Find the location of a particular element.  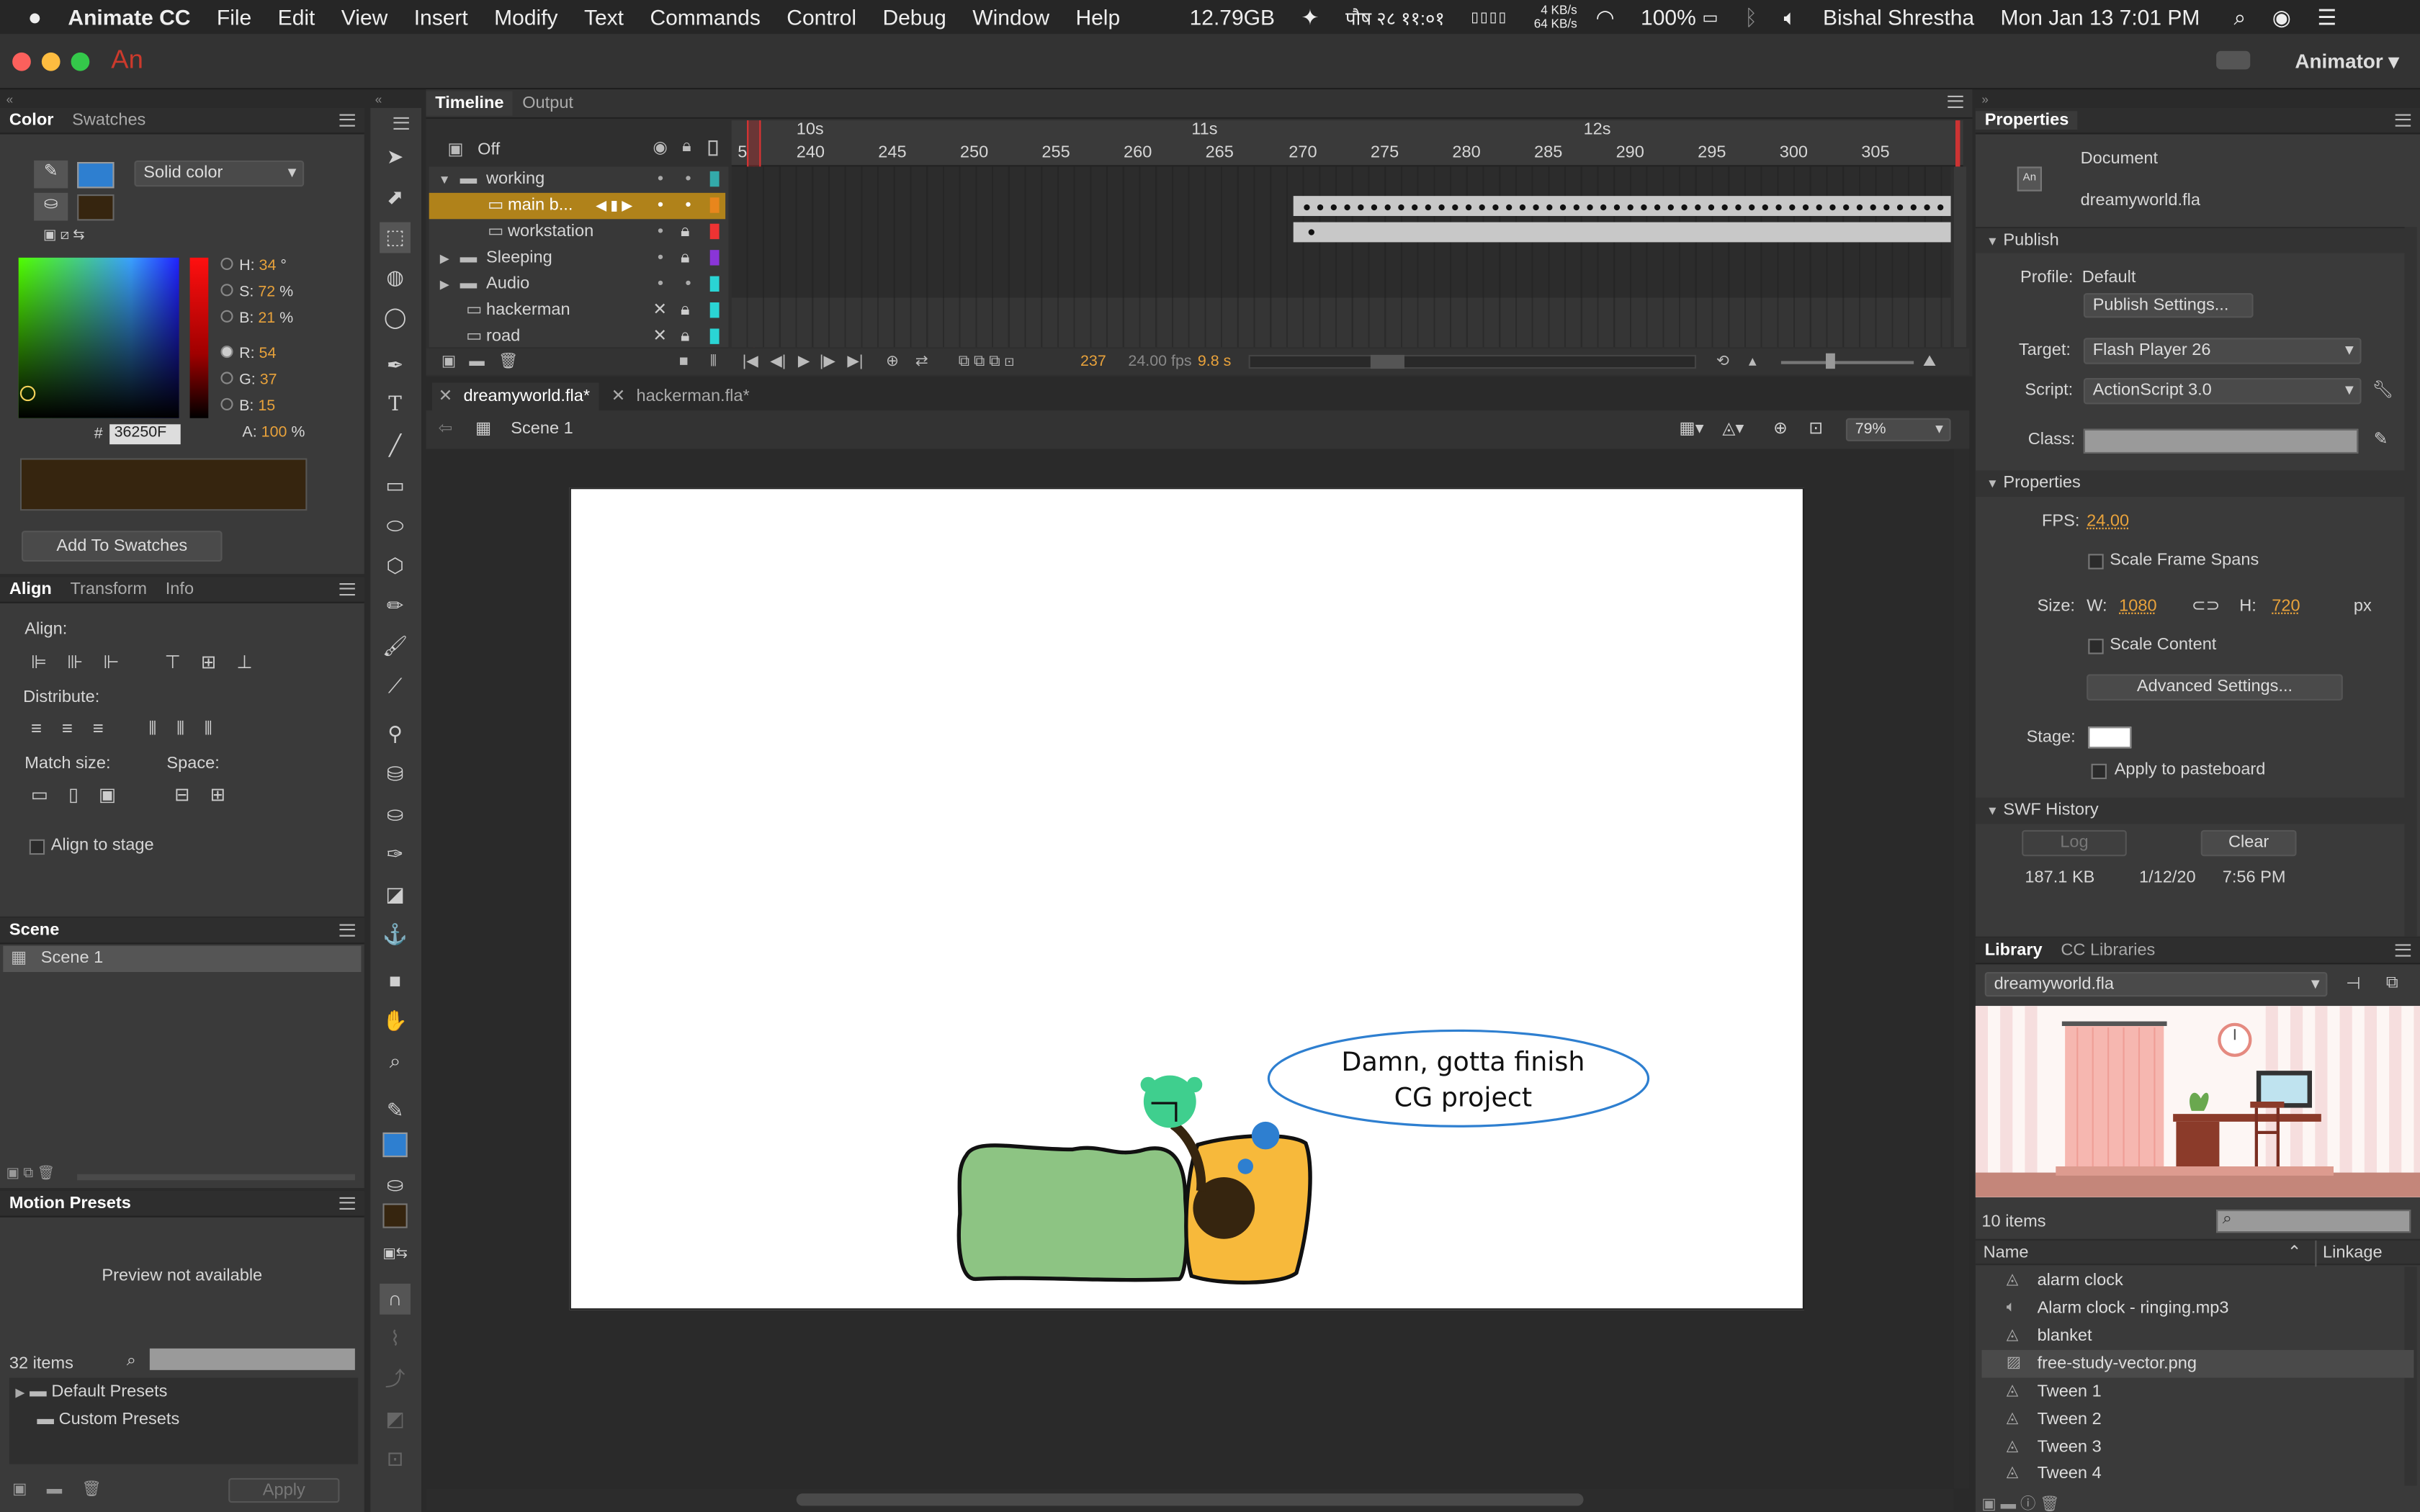

tab-output: Output is located at coordinates (547, 103).